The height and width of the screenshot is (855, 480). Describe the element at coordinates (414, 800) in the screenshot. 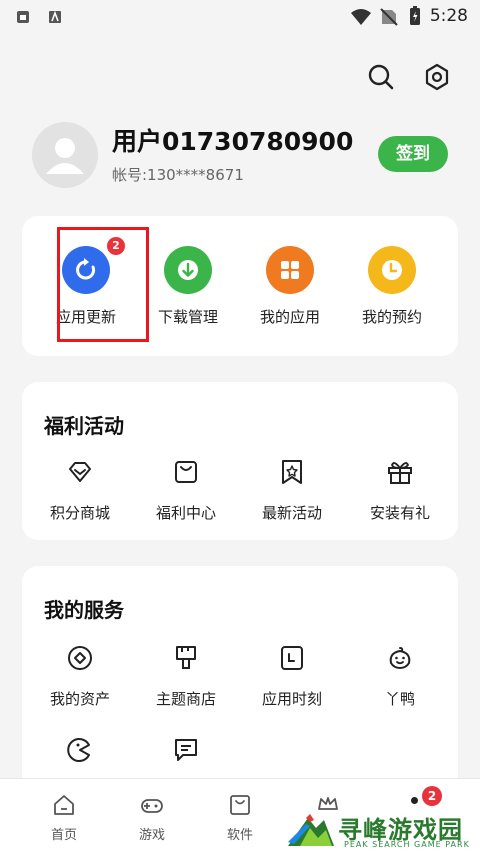

I see `nav-dot-indicator` at that location.